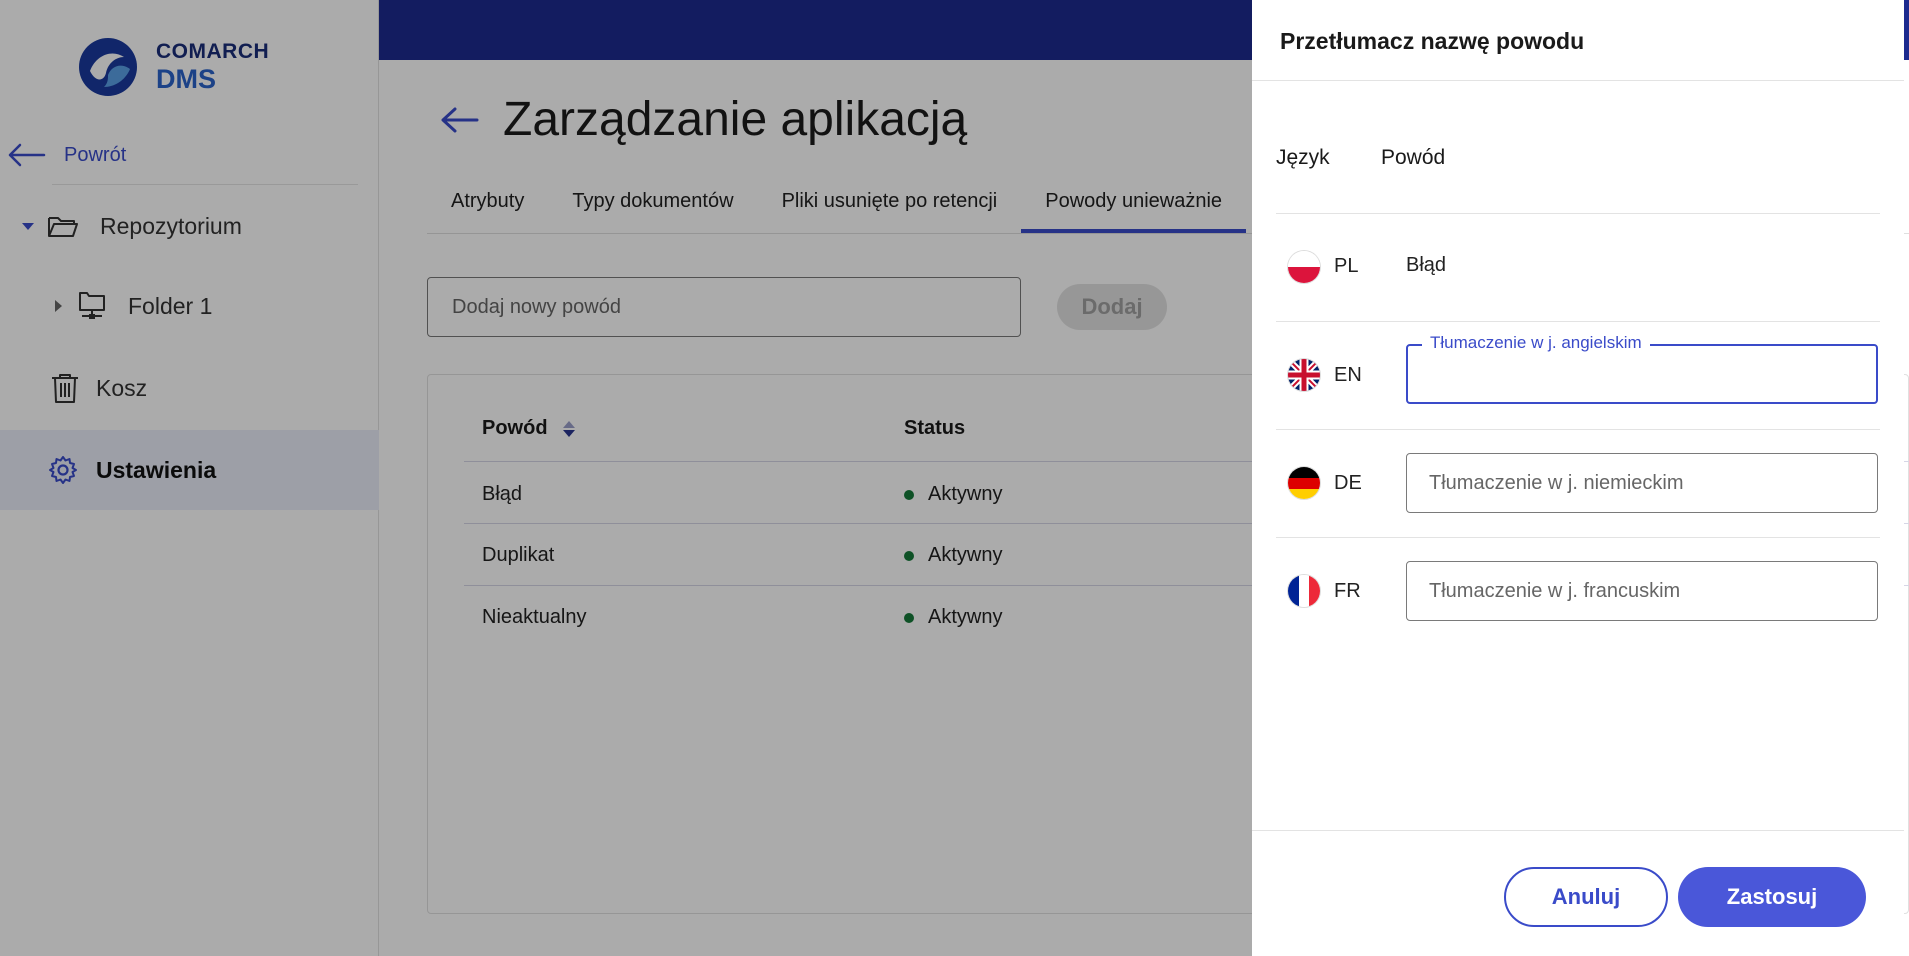  What do you see at coordinates (1426, 265) in the screenshot?
I see `source-reason-text: Błąd` at bounding box center [1426, 265].